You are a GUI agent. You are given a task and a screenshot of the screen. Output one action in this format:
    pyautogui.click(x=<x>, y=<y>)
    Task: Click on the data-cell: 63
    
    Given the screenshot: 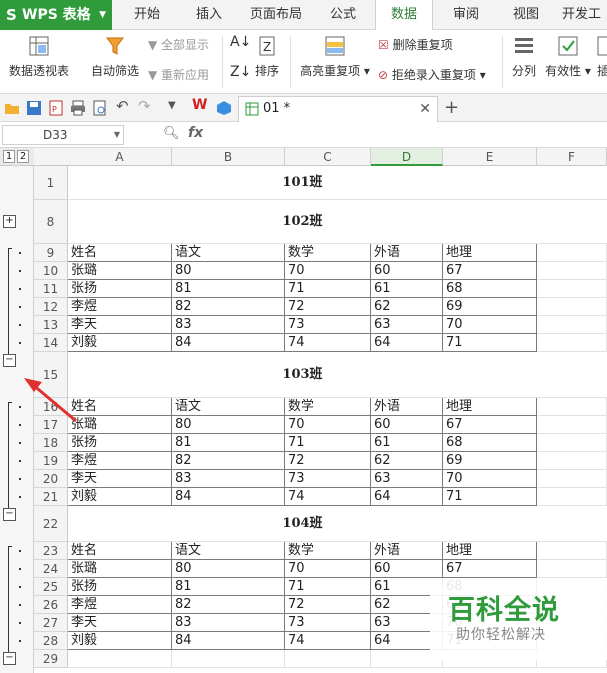 What is the action you would take?
    pyautogui.click(x=407, y=479)
    